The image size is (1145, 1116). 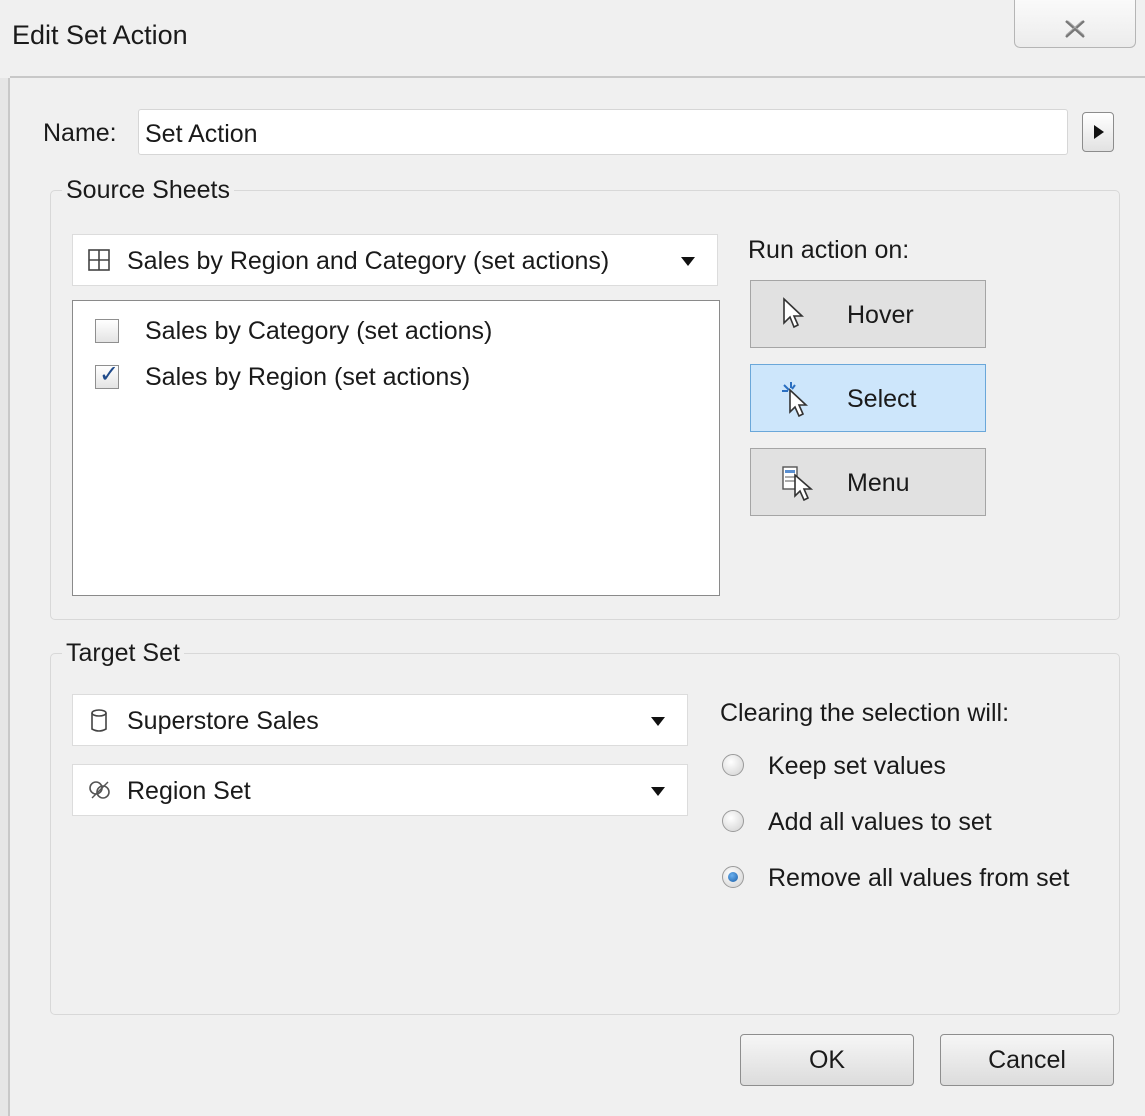 What do you see at coordinates (109, 374) in the screenshot?
I see `checkmark-icon: ✓` at bounding box center [109, 374].